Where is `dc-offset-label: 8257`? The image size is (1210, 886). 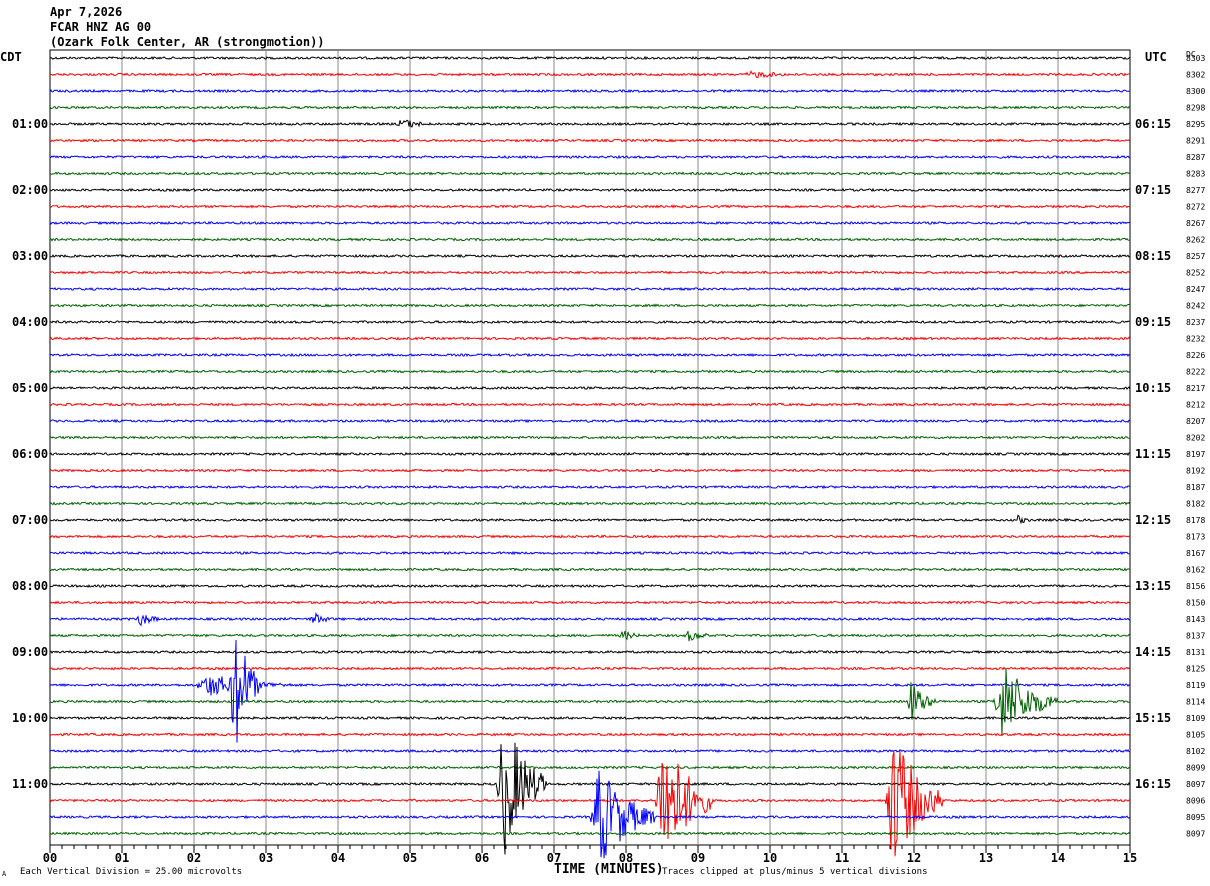
dc-offset-label: 8257 is located at coordinates (1195, 256).